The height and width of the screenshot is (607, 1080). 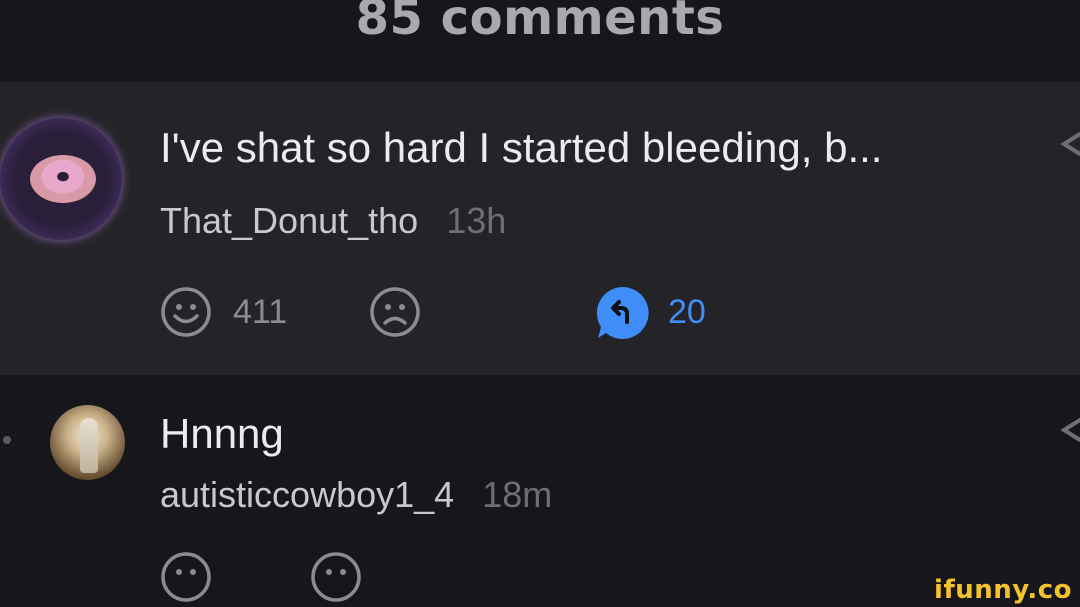 What do you see at coordinates (260, 312) in the screenshot?
I see `smile-count: 411` at bounding box center [260, 312].